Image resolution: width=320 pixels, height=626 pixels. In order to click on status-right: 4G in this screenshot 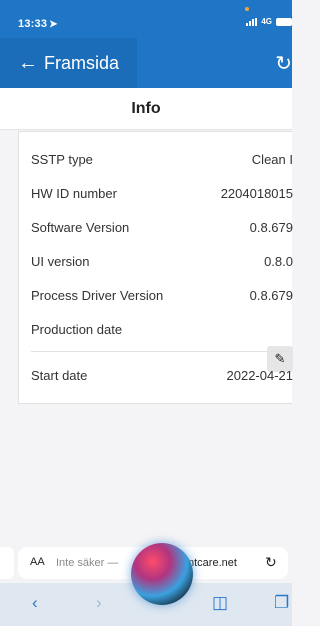, I will do `click(269, 21)`.